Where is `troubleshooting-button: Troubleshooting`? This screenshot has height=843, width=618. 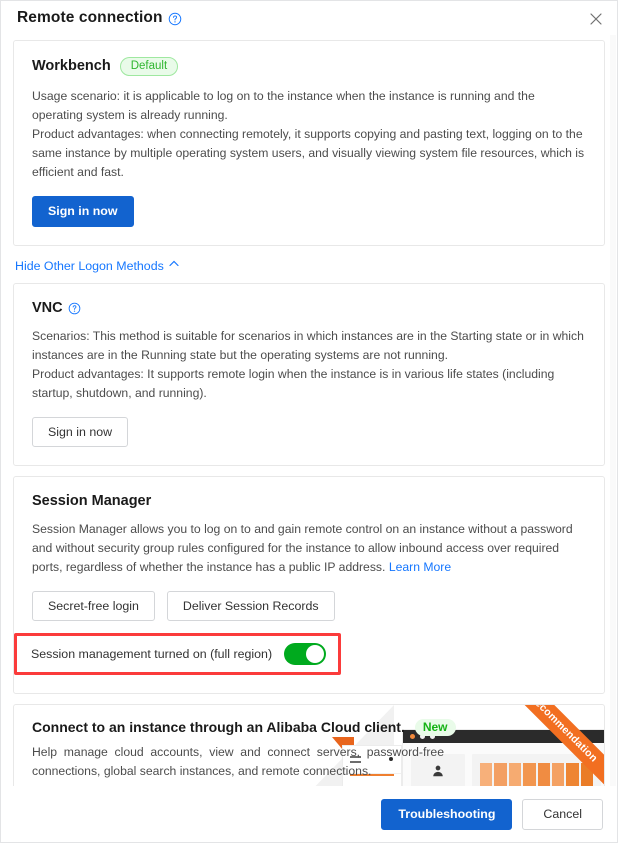
troubleshooting-button: Troubleshooting is located at coordinates (447, 814).